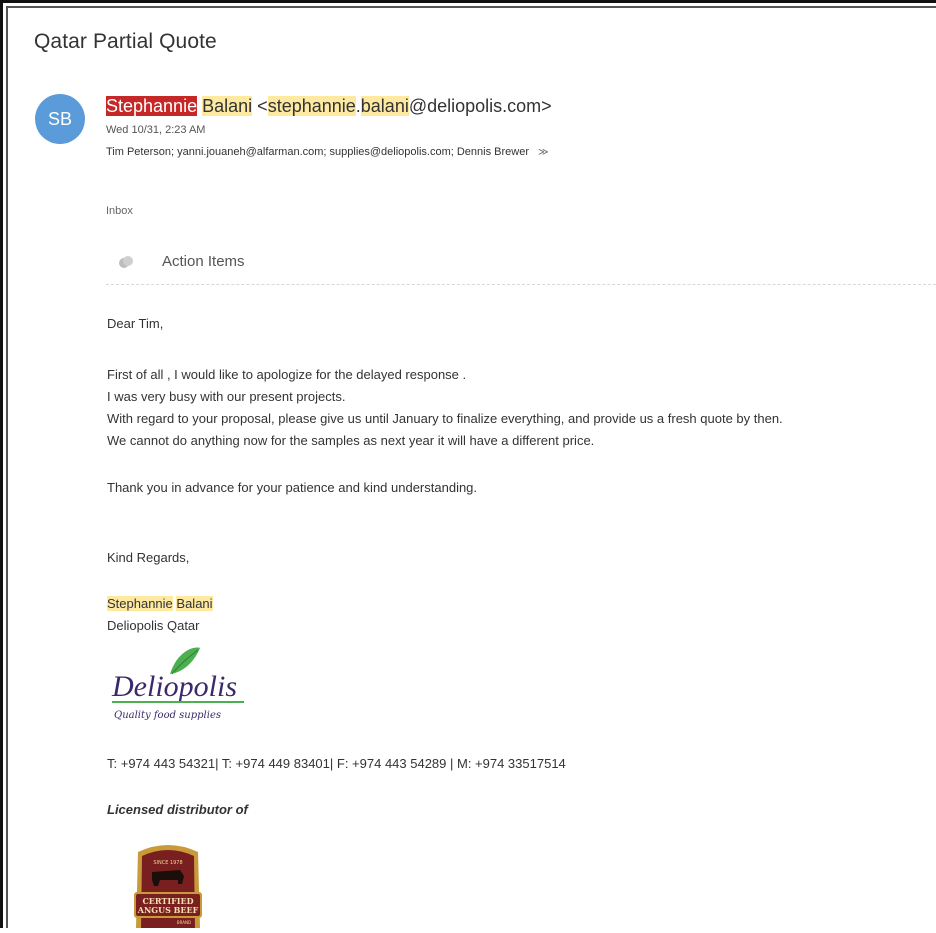  Describe the element at coordinates (184, 922) in the screenshot. I see `badge-brand: BRAND` at that location.